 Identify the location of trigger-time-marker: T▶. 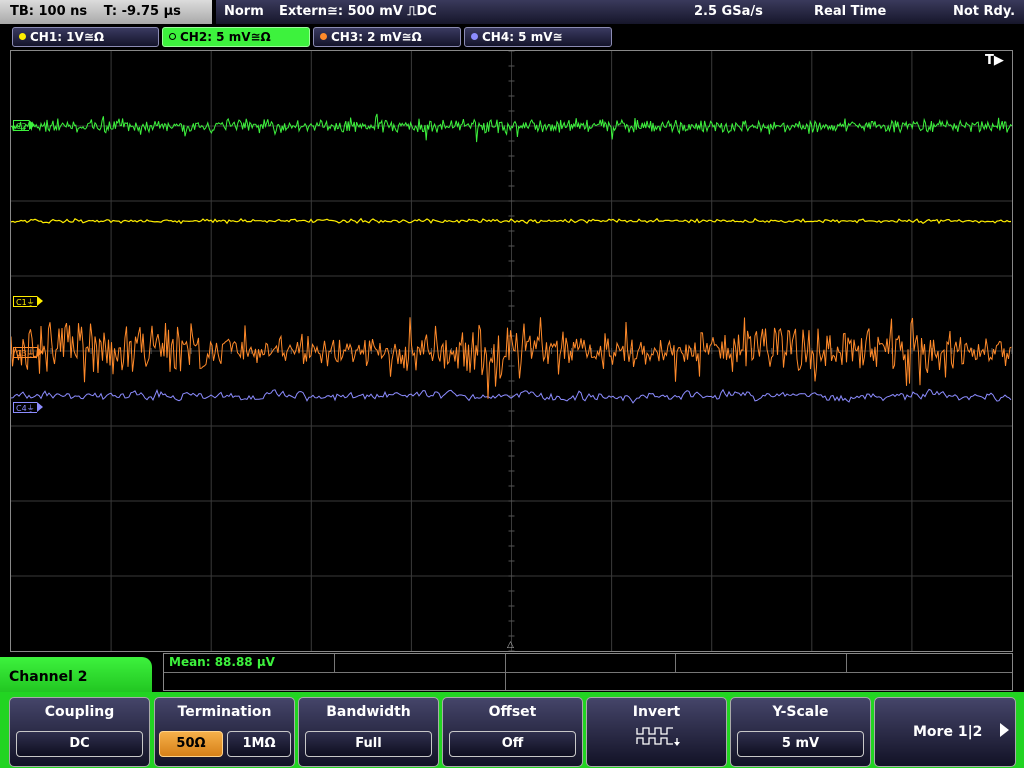
(994, 60).